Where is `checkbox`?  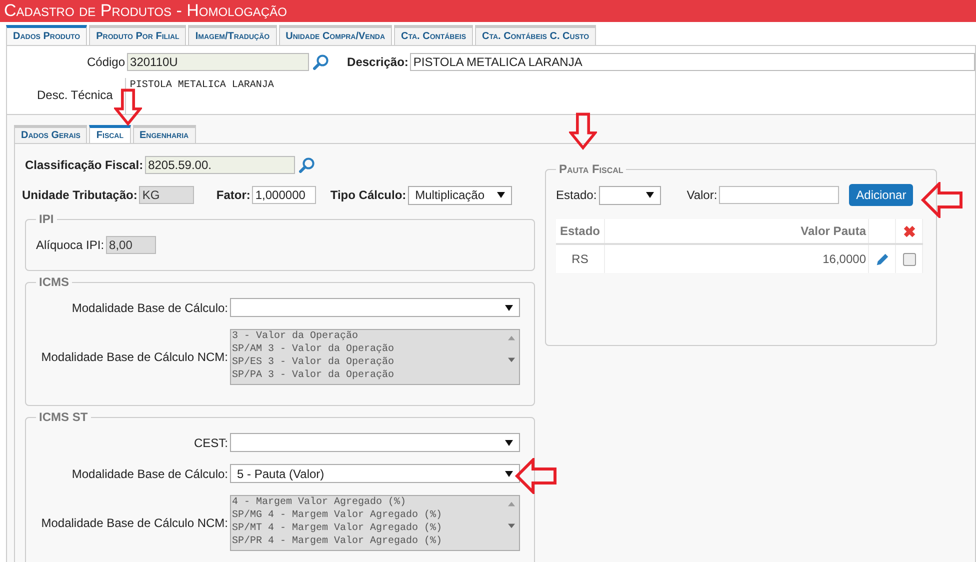
checkbox is located at coordinates (909, 259).